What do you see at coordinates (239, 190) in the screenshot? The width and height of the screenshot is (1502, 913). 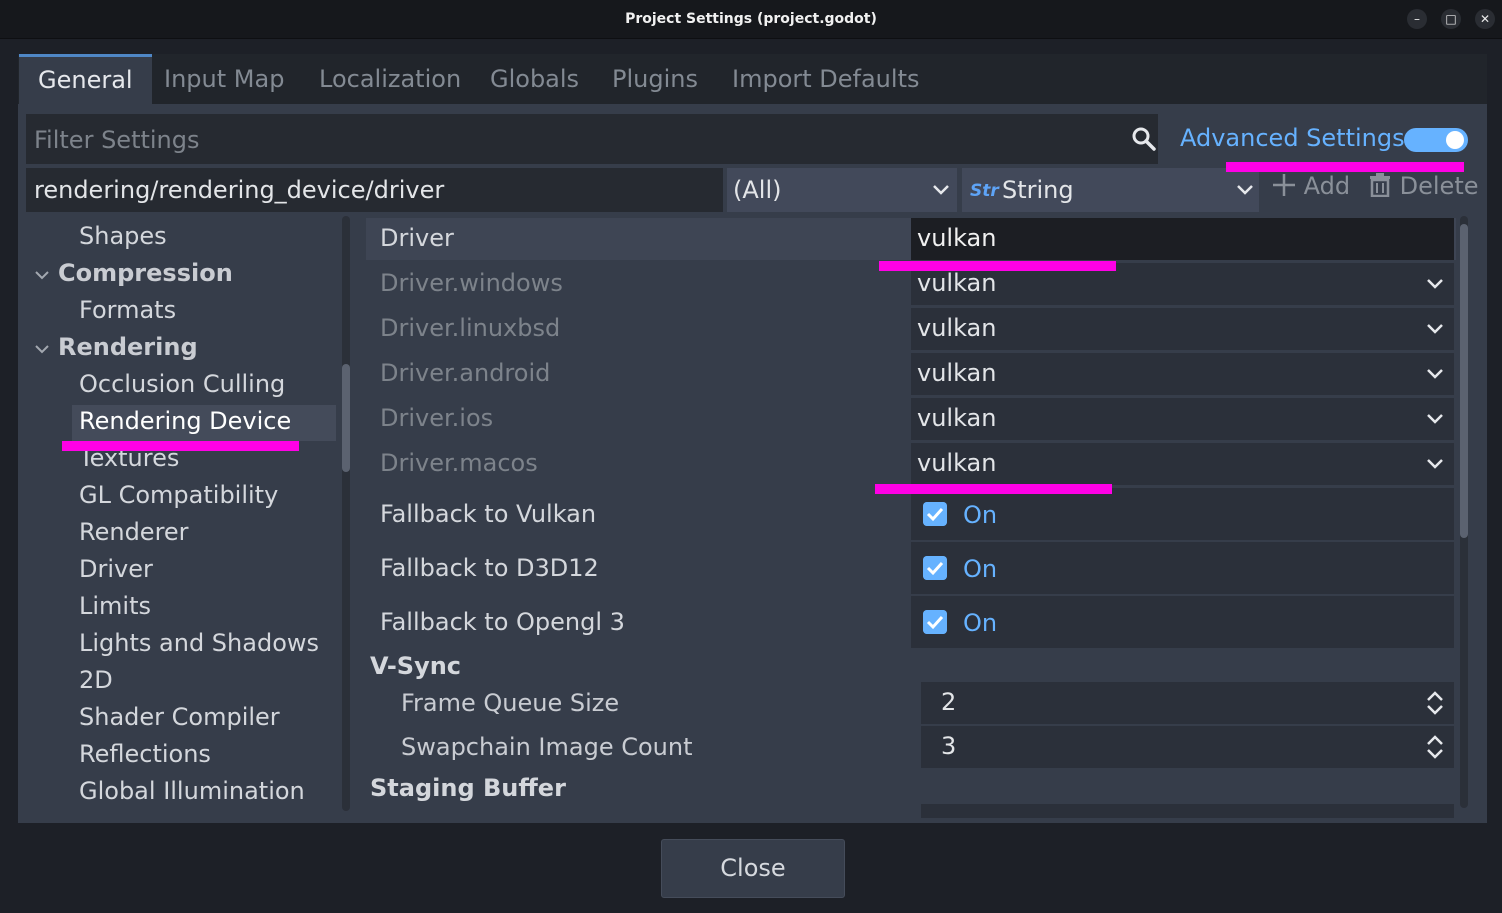 I see `property-path-value: rendering/rendering_device/driver` at bounding box center [239, 190].